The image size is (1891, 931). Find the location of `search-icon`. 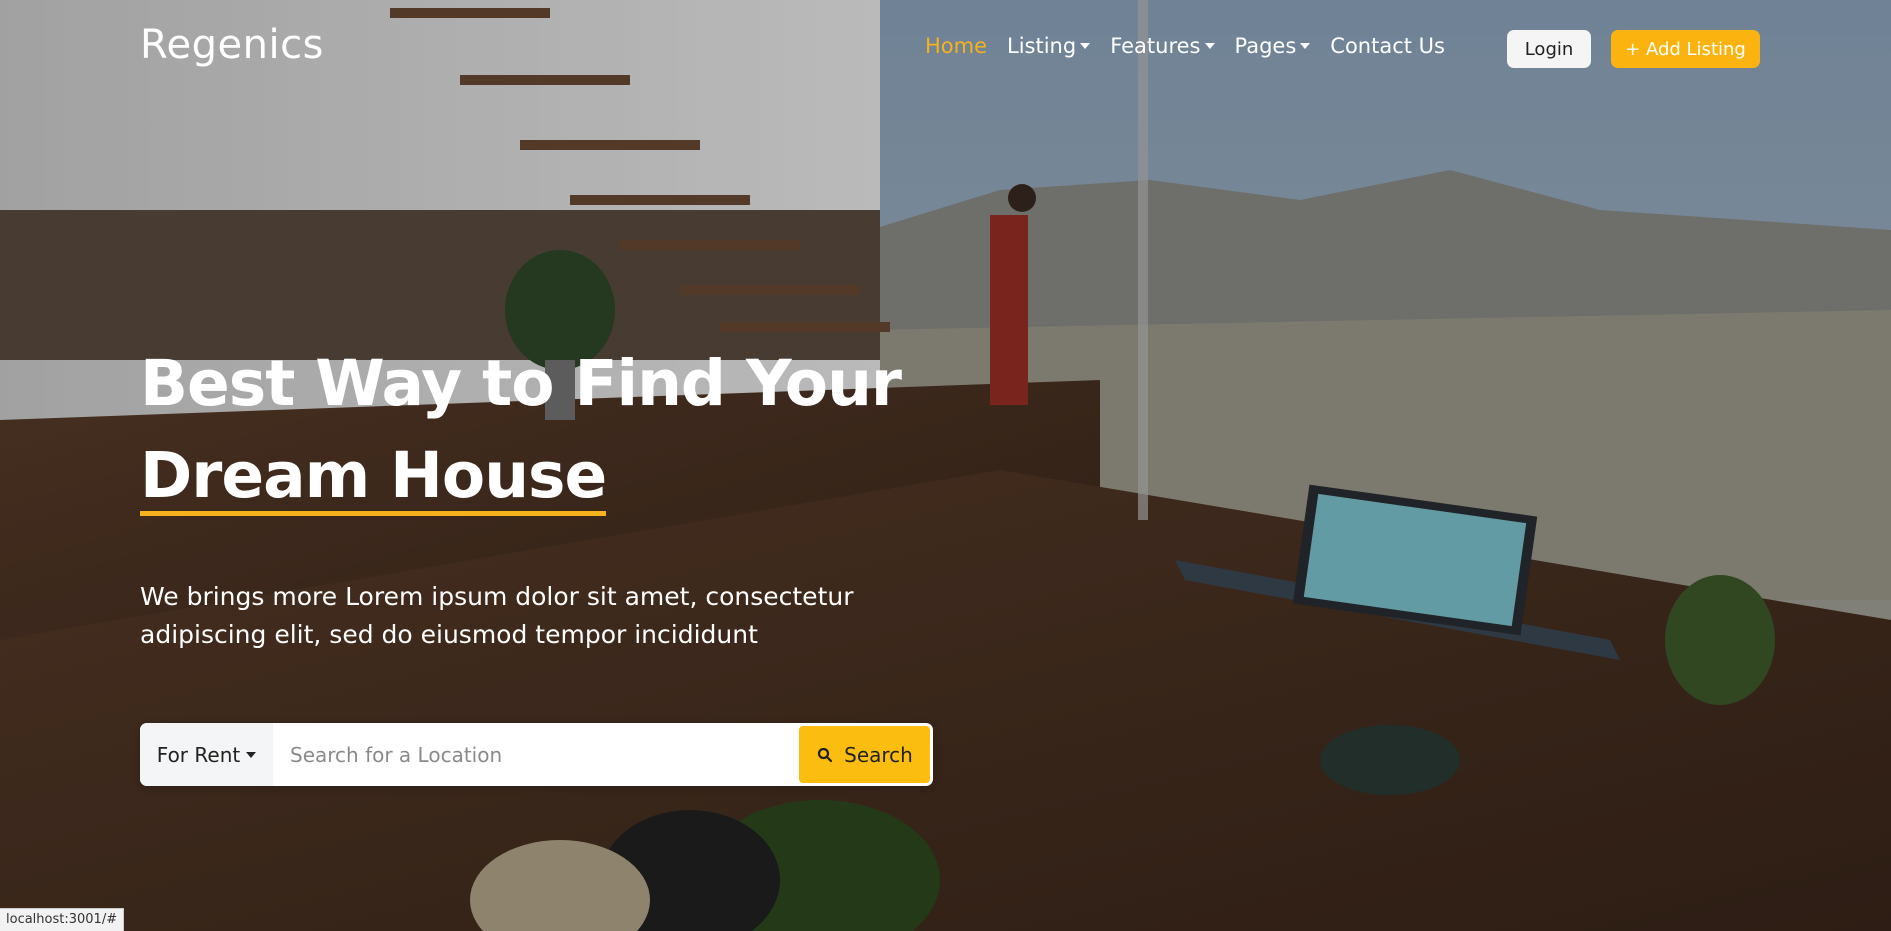

search-icon is located at coordinates (825, 754).